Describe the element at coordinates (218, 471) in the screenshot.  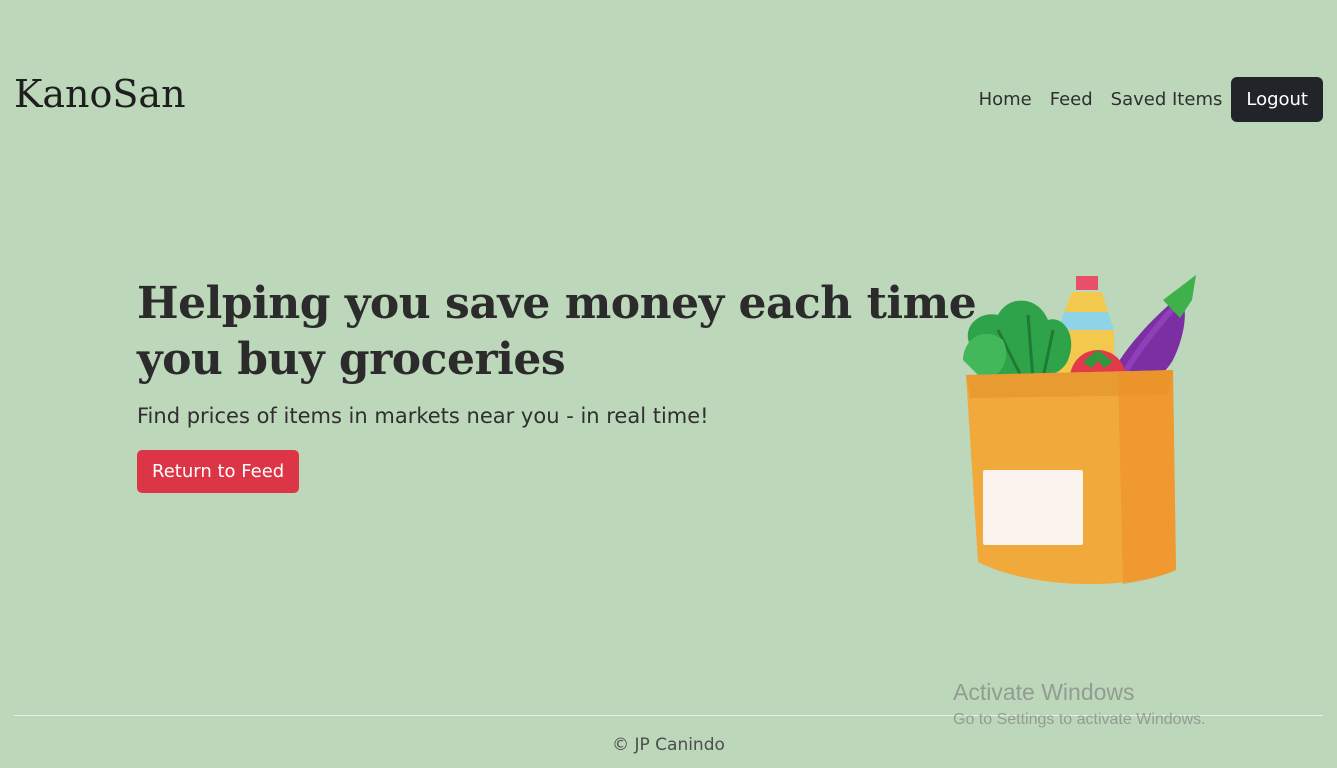
I see `return-to-feed-button: Return to Feed` at that location.